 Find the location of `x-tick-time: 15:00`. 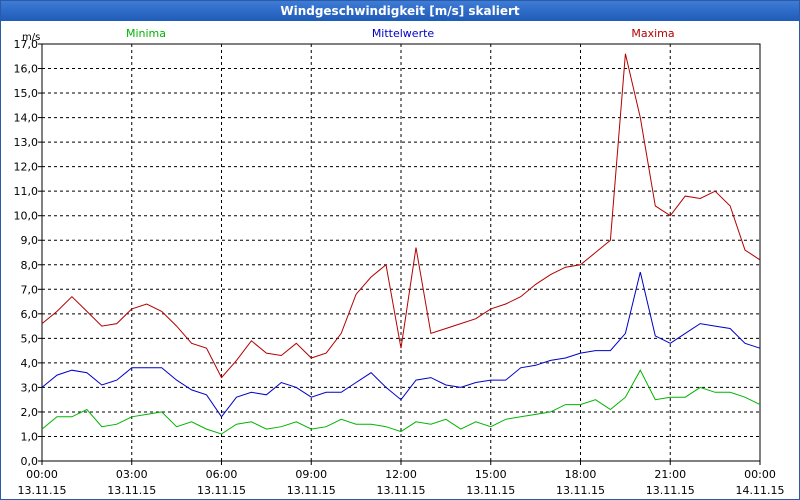

x-tick-time: 15:00 is located at coordinates (491, 474).